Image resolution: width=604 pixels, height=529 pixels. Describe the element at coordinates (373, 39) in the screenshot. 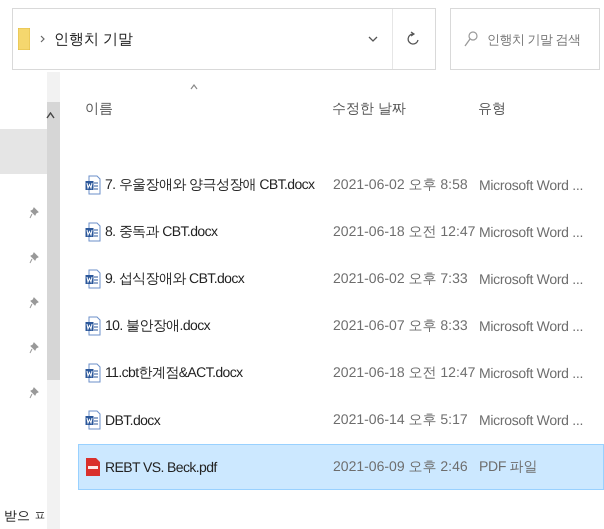

I see `dropdown-icon` at that location.